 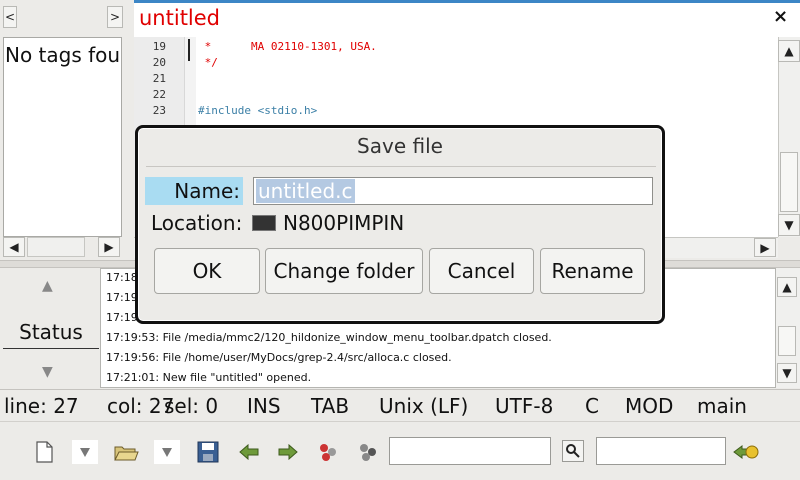 I want to click on msg-scroll-thumb, so click(x=787, y=341).